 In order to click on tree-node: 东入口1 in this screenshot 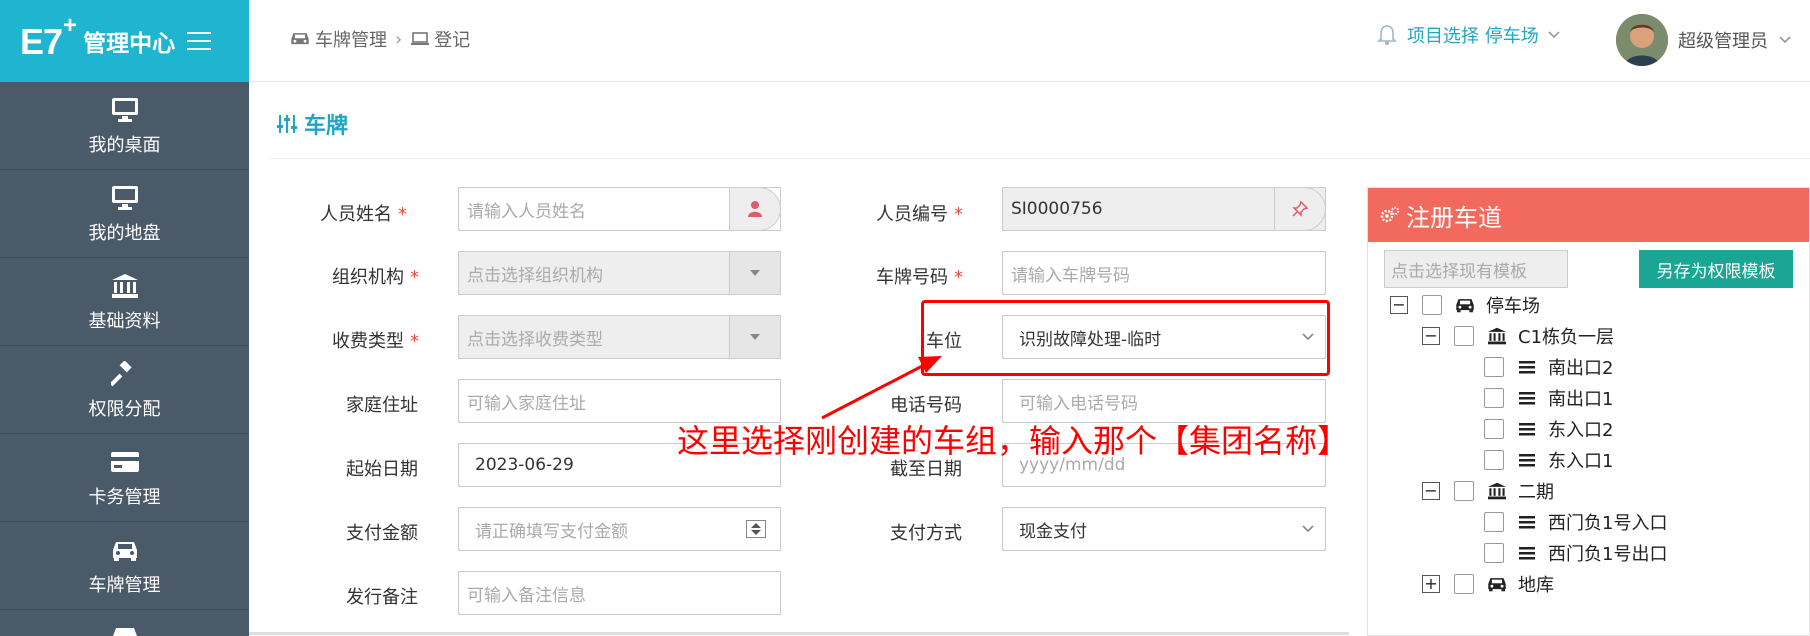, I will do `click(1548, 460)`.